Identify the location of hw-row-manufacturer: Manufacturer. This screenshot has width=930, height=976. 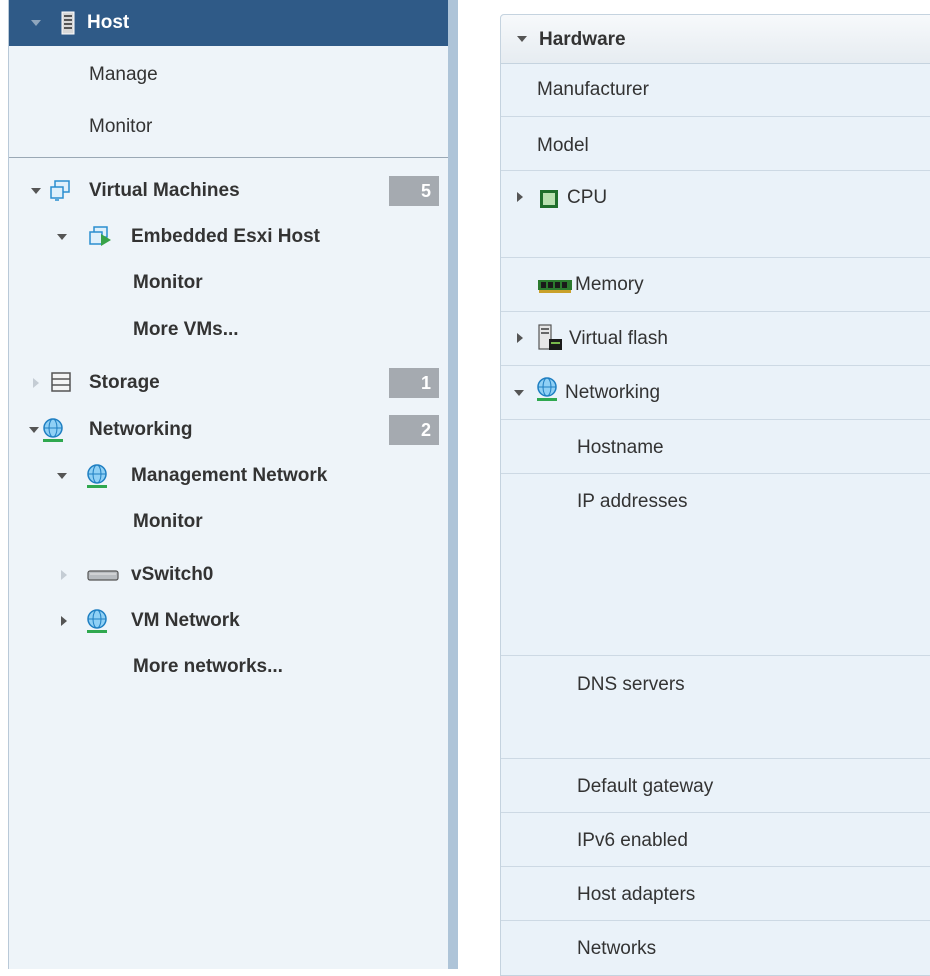
(715, 90).